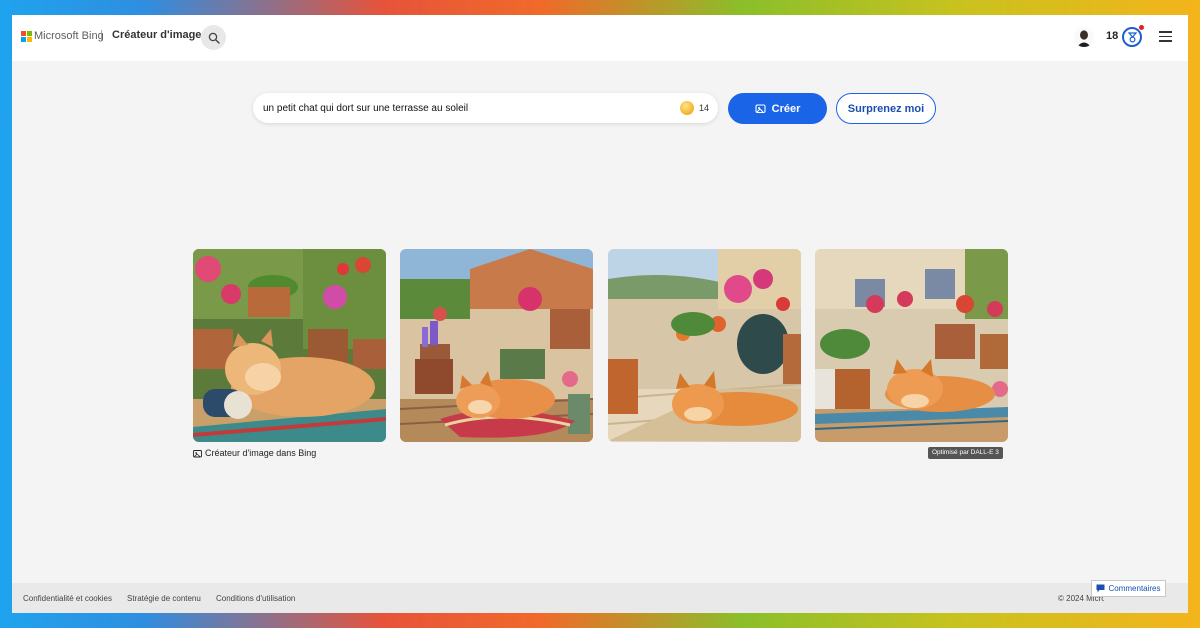 This screenshot has width=1200, height=628. I want to click on menu-icon, so click(1165, 36).